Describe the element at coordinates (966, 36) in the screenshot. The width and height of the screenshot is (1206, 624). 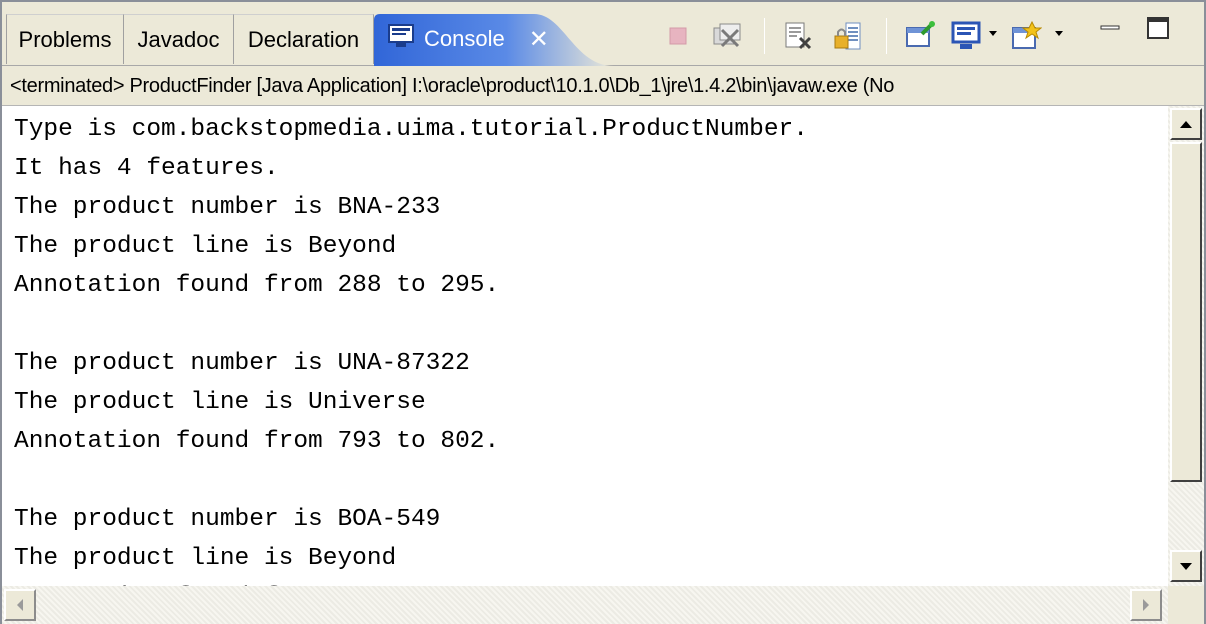
I see `display-console-icon` at that location.